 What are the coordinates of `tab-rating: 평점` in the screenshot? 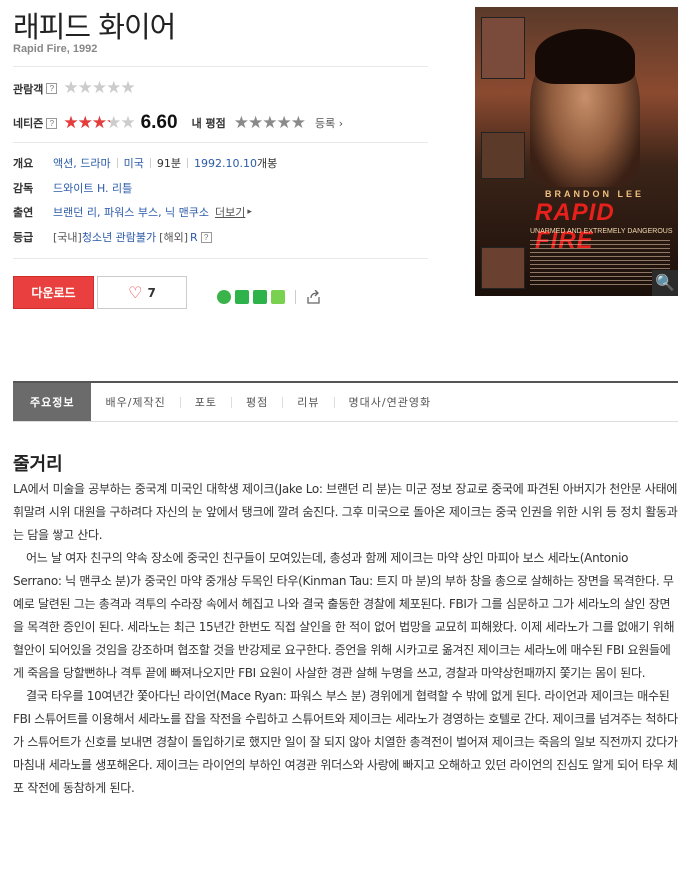 It's located at (257, 402).